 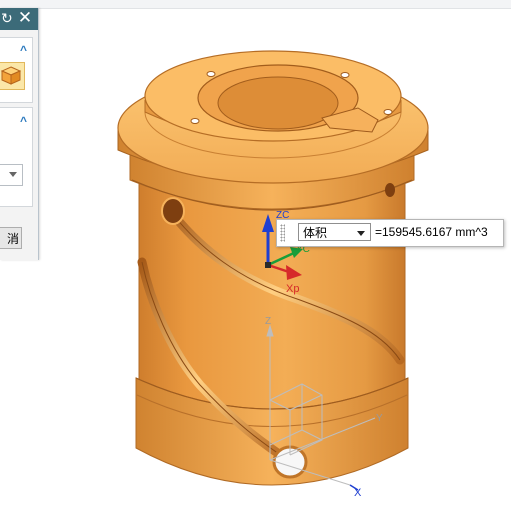 I want to click on object-section: ^, so click(x=16, y=70).